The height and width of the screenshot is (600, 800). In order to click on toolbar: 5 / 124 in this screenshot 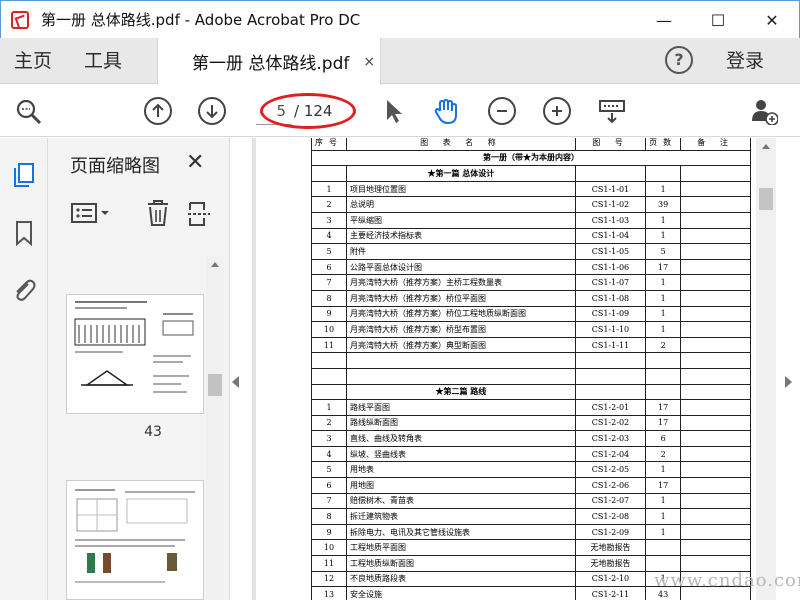, I will do `click(400, 111)`.